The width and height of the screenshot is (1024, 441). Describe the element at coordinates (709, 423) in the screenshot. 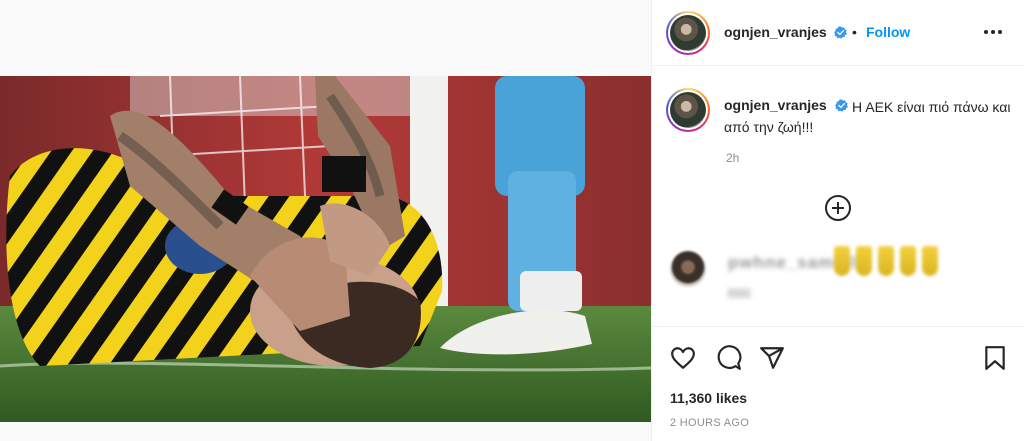

I see `post-timestamp: 2 HOURS AGO` at that location.